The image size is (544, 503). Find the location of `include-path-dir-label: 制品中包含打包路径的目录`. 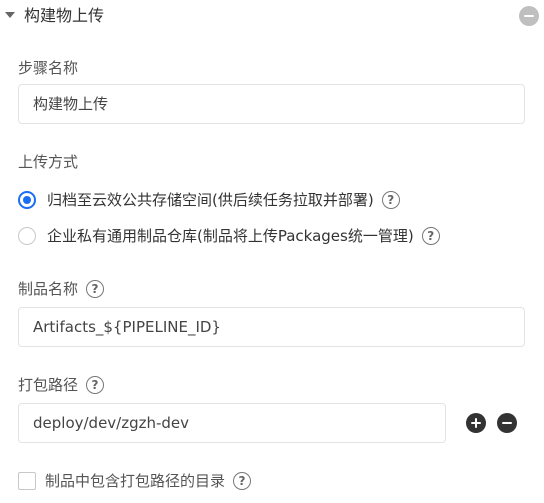

include-path-dir-label: 制品中包含打包路径的目录 is located at coordinates (135, 481).